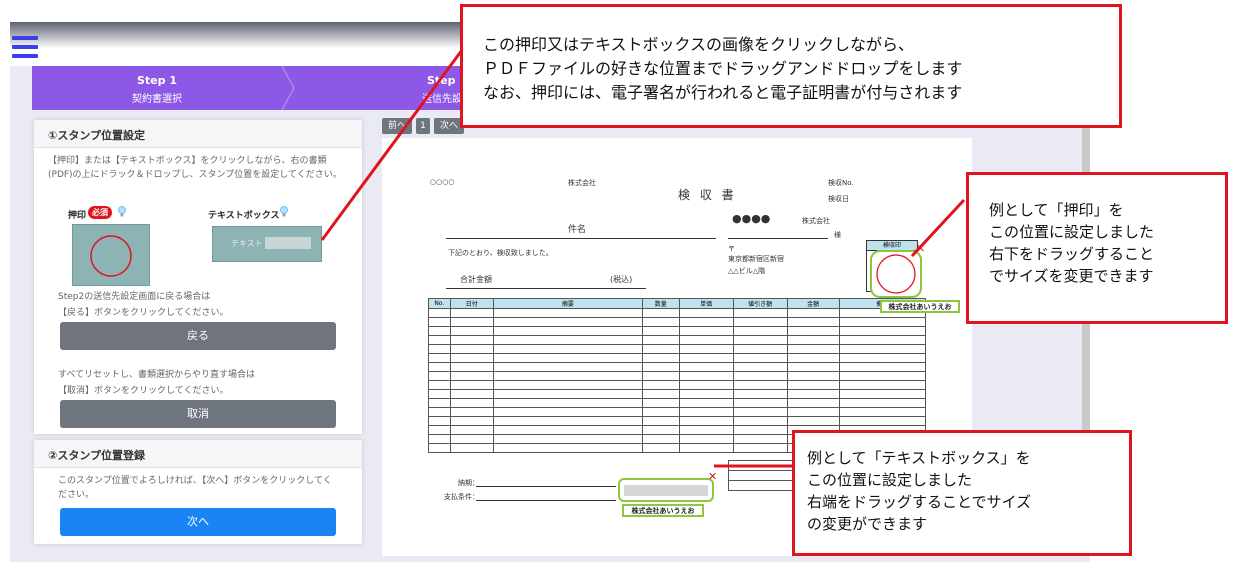 The width and height of the screenshot is (1246, 572). Describe the element at coordinates (1072, 254) in the screenshot. I see `callout-right-line-3: 右下をドラッグすること` at that location.